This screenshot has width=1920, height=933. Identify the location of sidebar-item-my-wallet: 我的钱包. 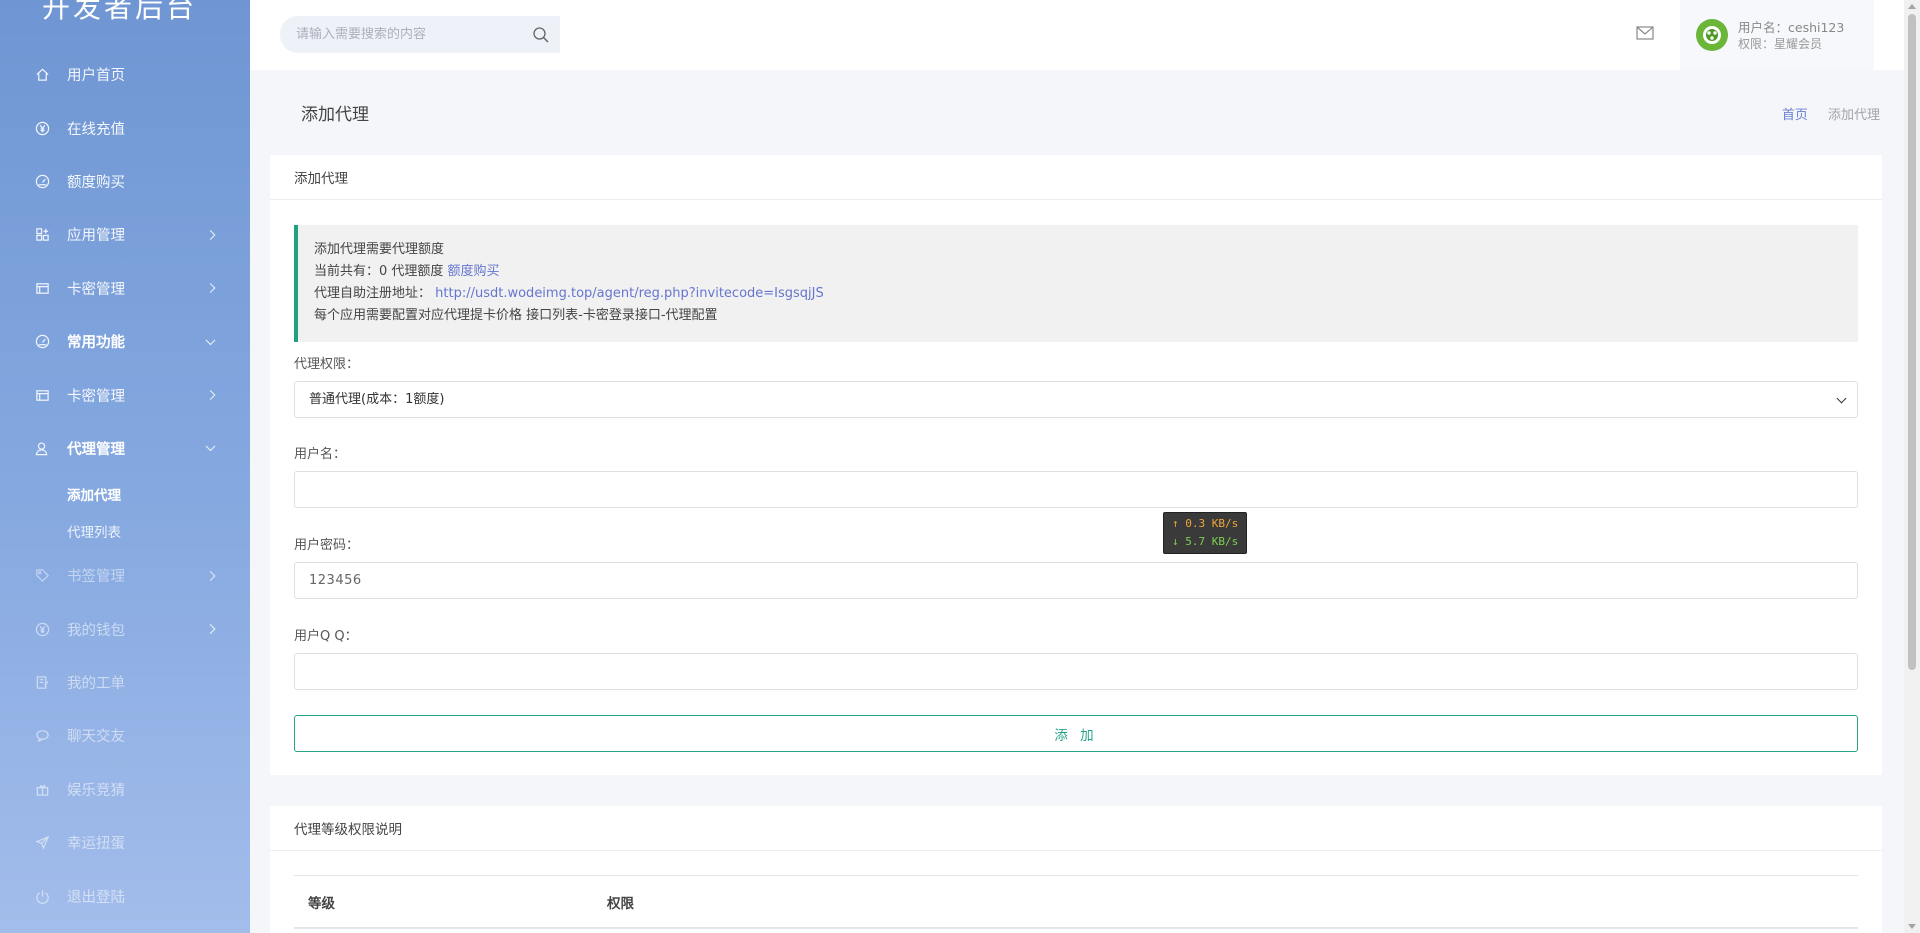
(125, 629).